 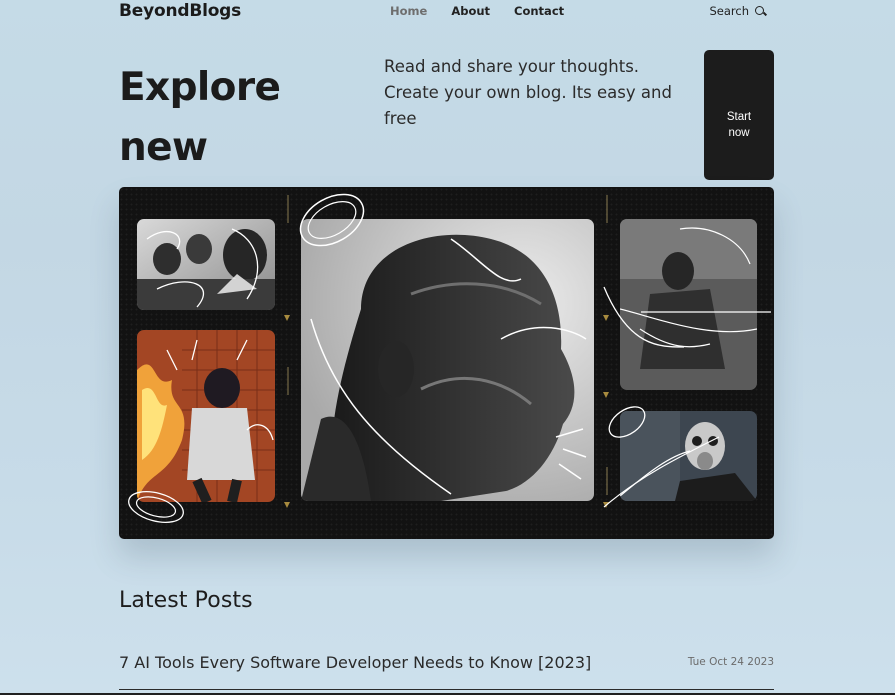 I want to click on nav-links: Home About Contact, so click(x=489, y=11).